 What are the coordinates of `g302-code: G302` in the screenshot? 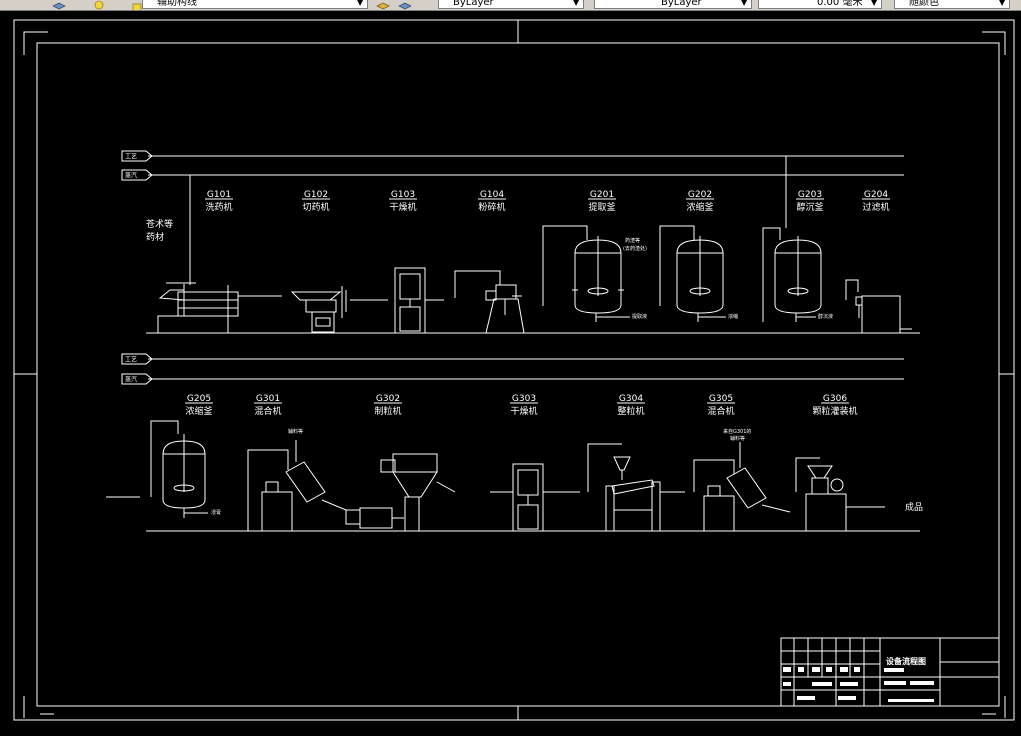 It's located at (388, 399).